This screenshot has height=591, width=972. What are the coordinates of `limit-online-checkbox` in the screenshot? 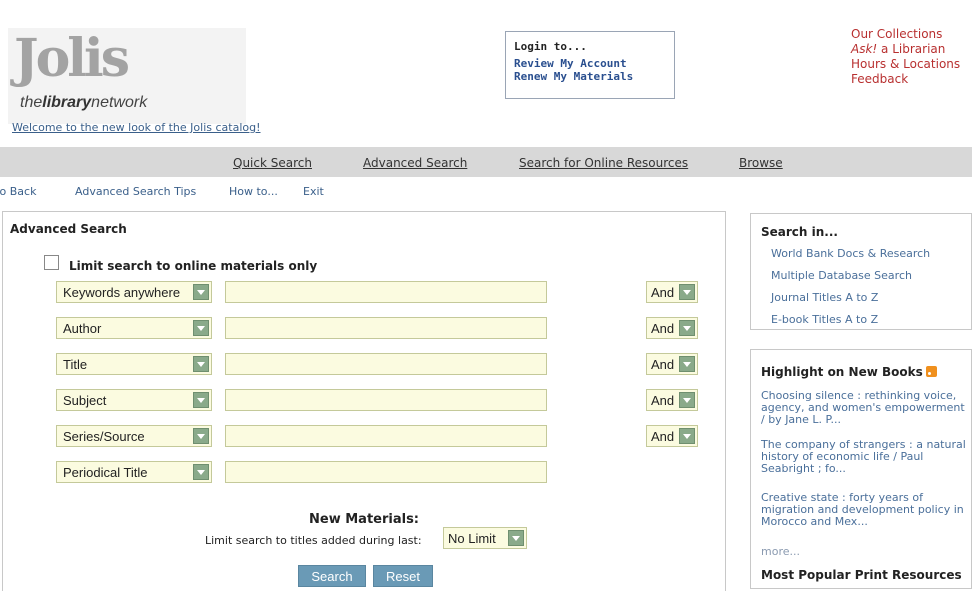 It's located at (51, 262).